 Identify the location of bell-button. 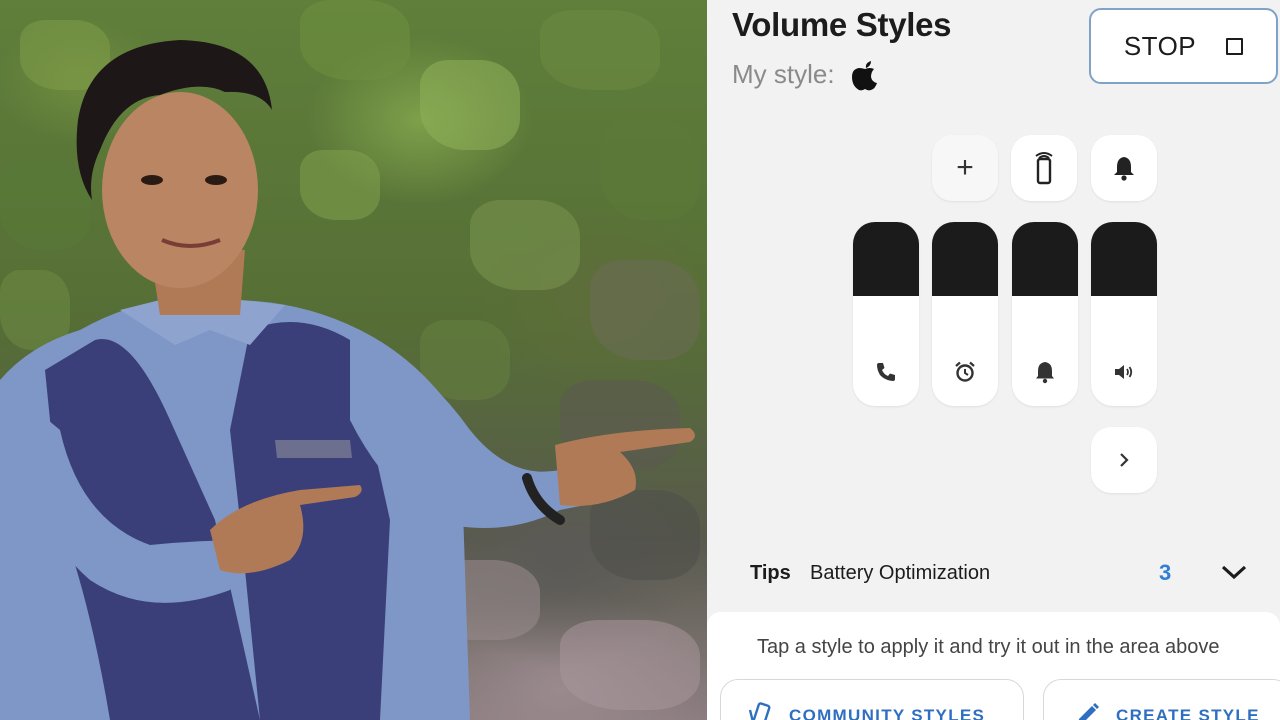
(1124, 168).